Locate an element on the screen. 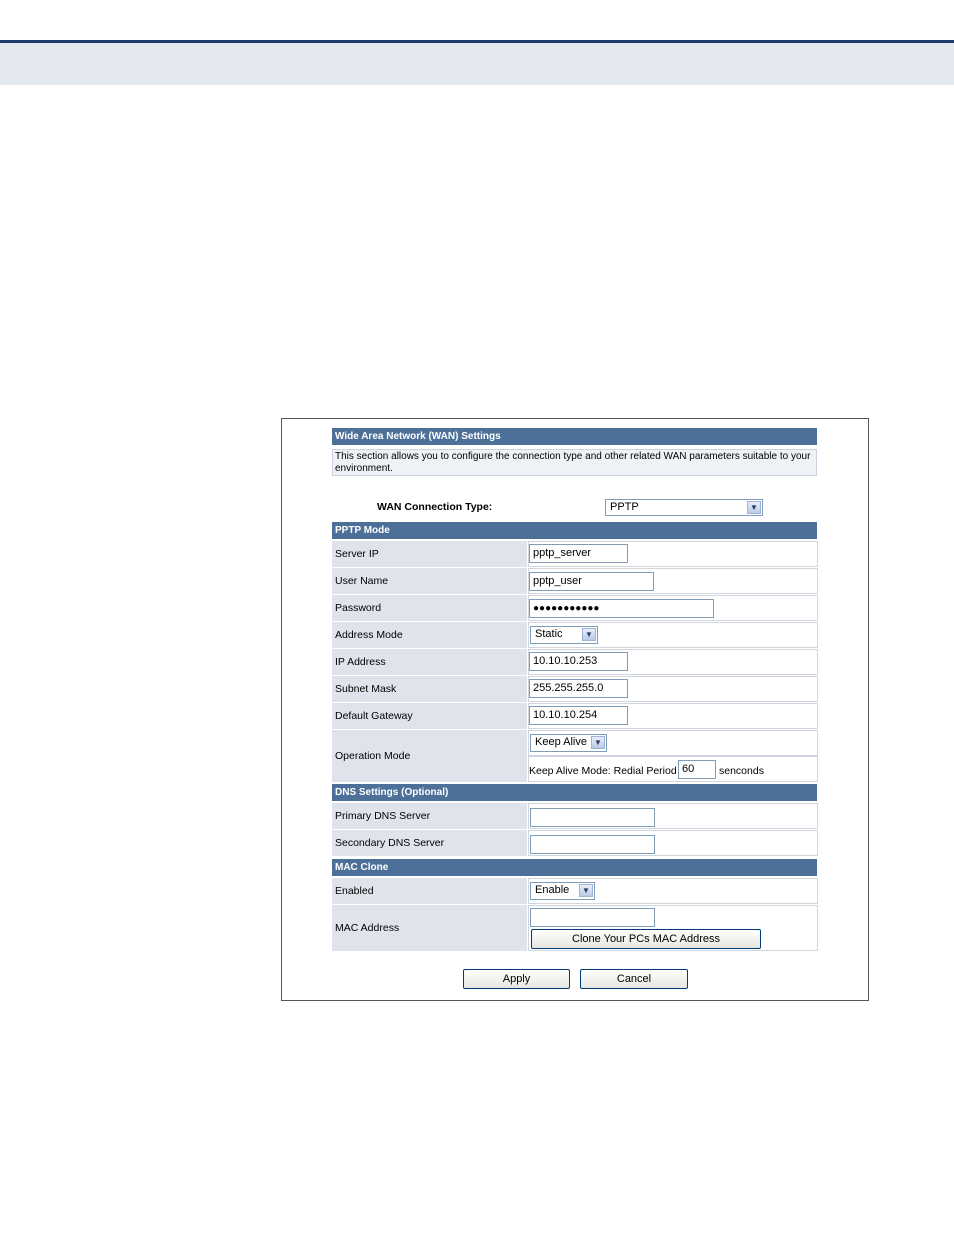 The image size is (954, 1235). mac-address-input is located at coordinates (592, 917).